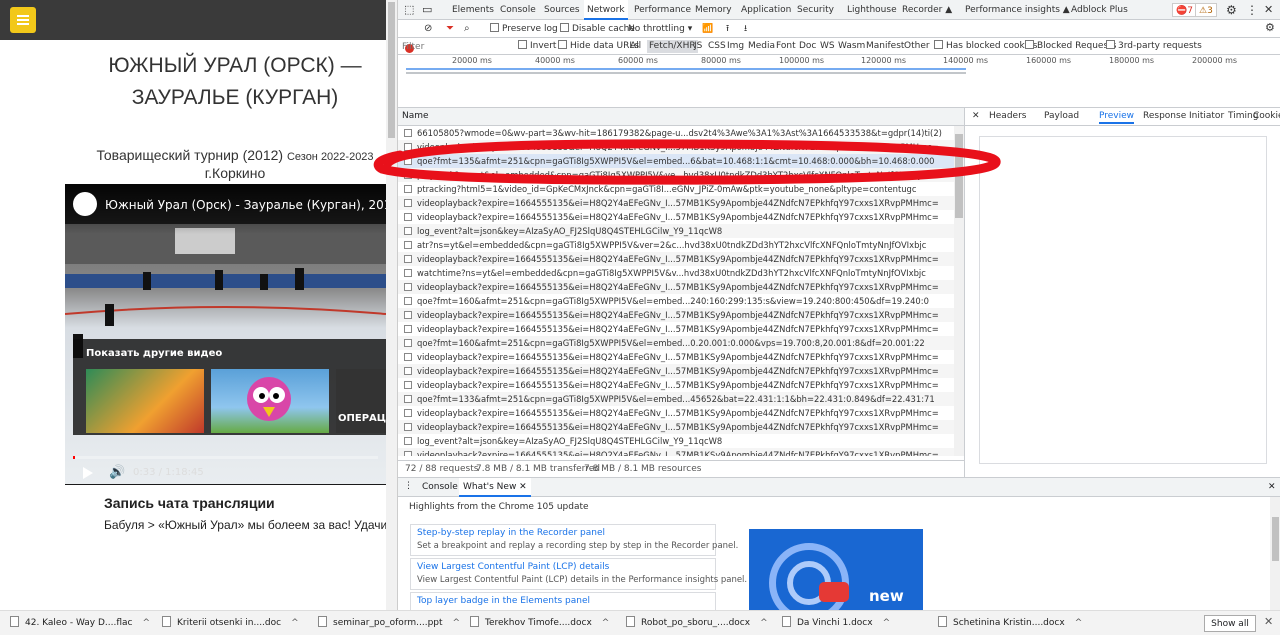 Image resolution: width=1280 pixels, height=636 pixels. I want to click on close-drawer-icon: ✕, so click(1272, 487).